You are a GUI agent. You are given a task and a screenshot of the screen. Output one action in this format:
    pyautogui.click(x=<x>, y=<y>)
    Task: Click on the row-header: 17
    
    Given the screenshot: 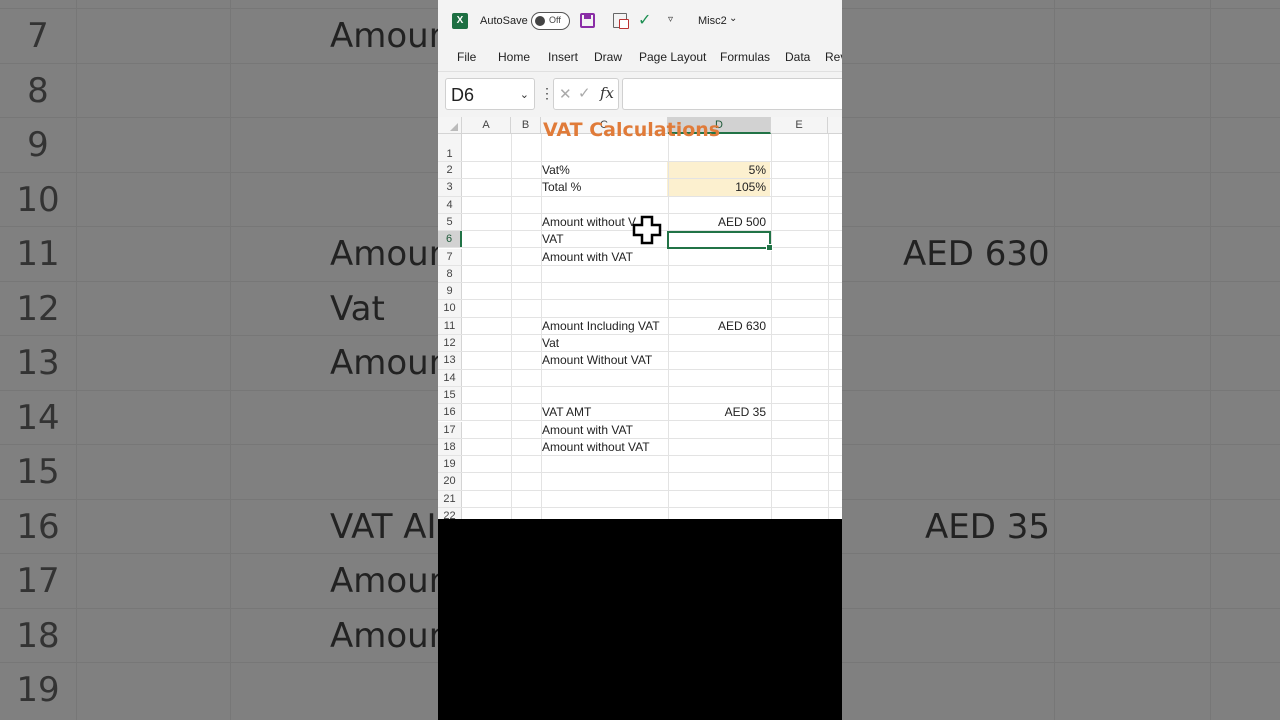 What is the action you would take?
    pyautogui.click(x=450, y=429)
    